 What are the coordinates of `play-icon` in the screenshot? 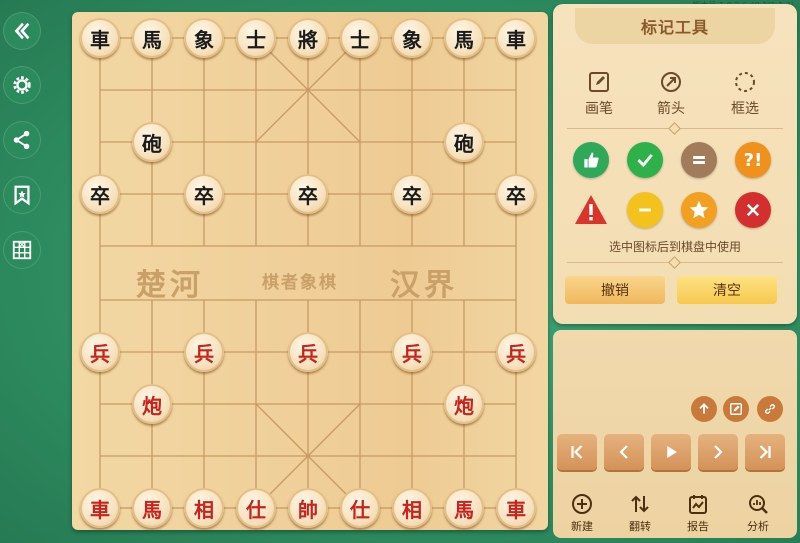 It's located at (672, 452).